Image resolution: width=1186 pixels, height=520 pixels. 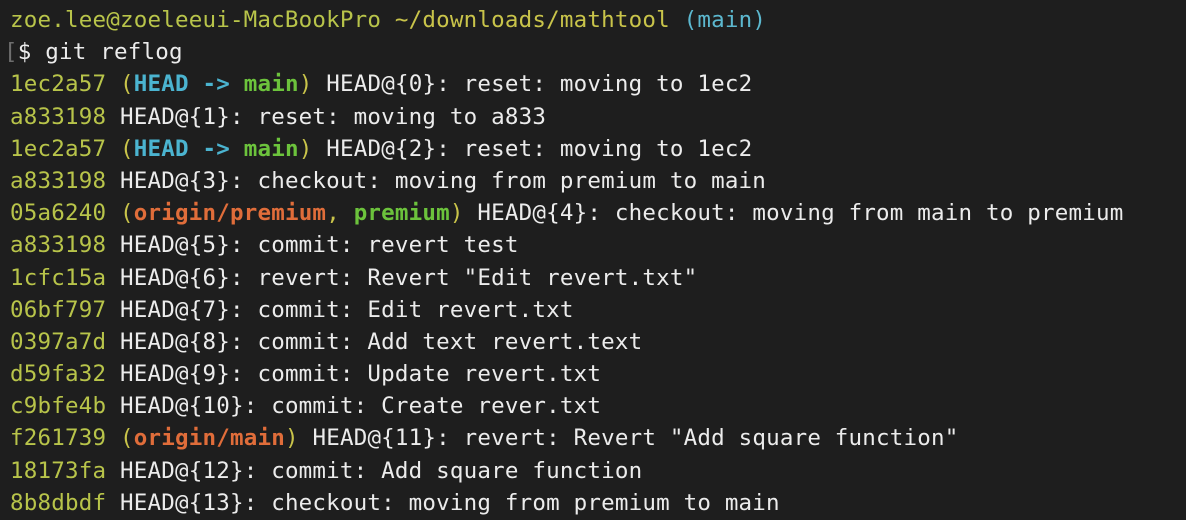 I want to click on commit-hash: 05a6240, so click(x=58, y=213).